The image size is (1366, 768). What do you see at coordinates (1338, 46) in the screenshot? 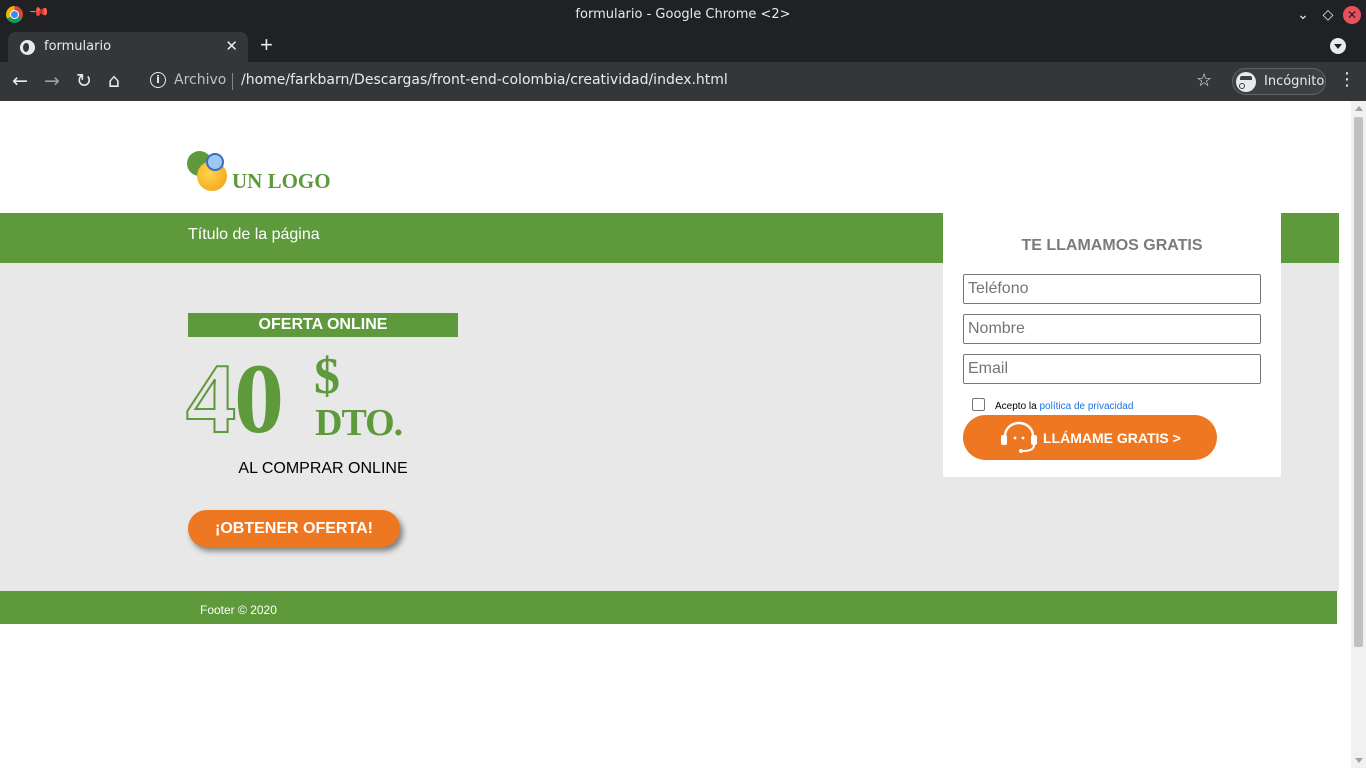
I see `tab-search-icon` at bounding box center [1338, 46].